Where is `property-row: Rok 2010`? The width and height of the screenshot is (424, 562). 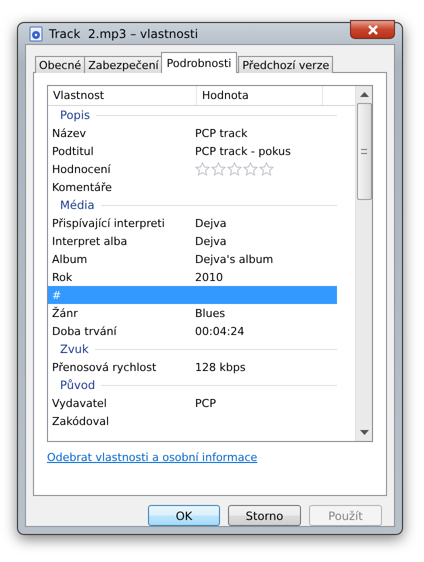 property-row: Rok 2010 is located at coordinates (192, 277).